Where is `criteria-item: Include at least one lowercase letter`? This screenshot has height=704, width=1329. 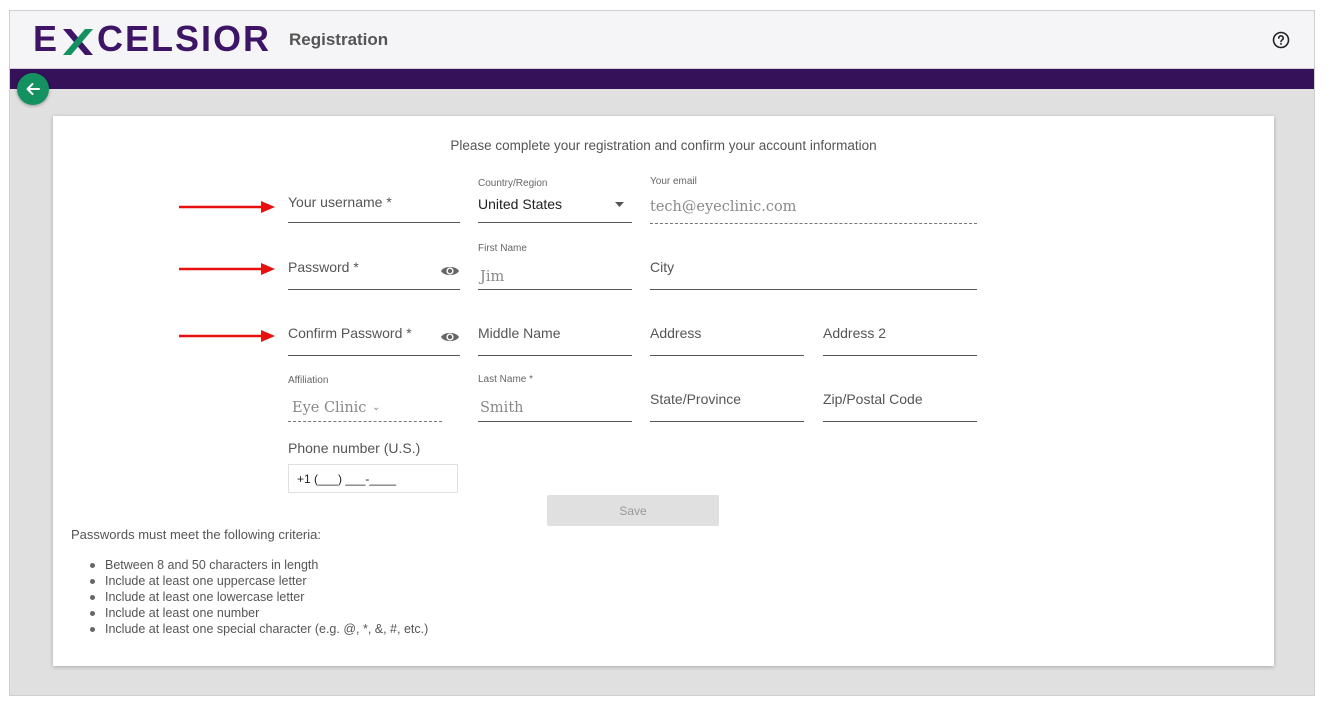 criteria-item: Include at least one lowercase letter is located at coordinates (249, 597).